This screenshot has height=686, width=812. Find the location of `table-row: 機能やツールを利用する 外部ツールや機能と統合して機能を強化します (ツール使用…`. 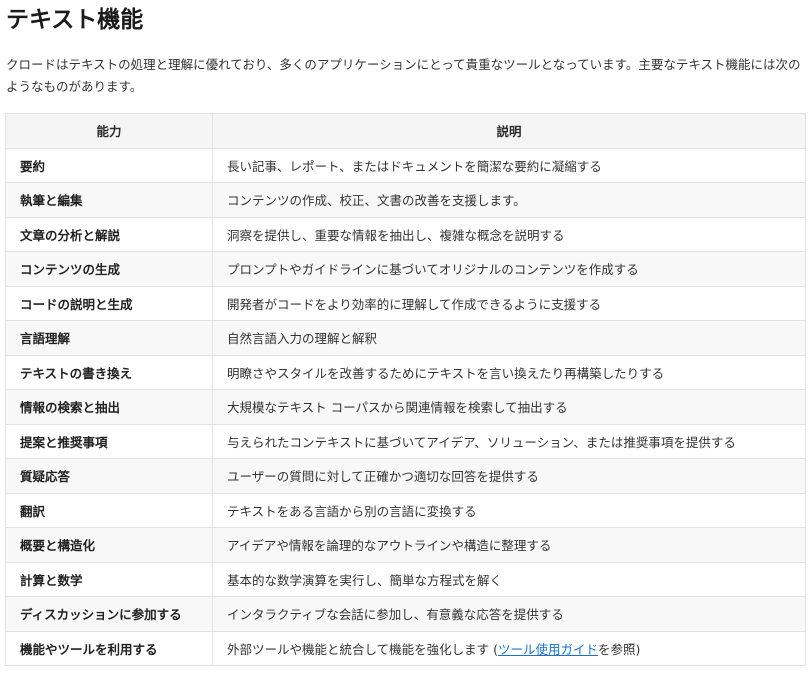

table-row: 機能やツールを利用する 外部ツールや機能と統合して機能を強化します (ツール使用… is located at coordinates (405, 648).